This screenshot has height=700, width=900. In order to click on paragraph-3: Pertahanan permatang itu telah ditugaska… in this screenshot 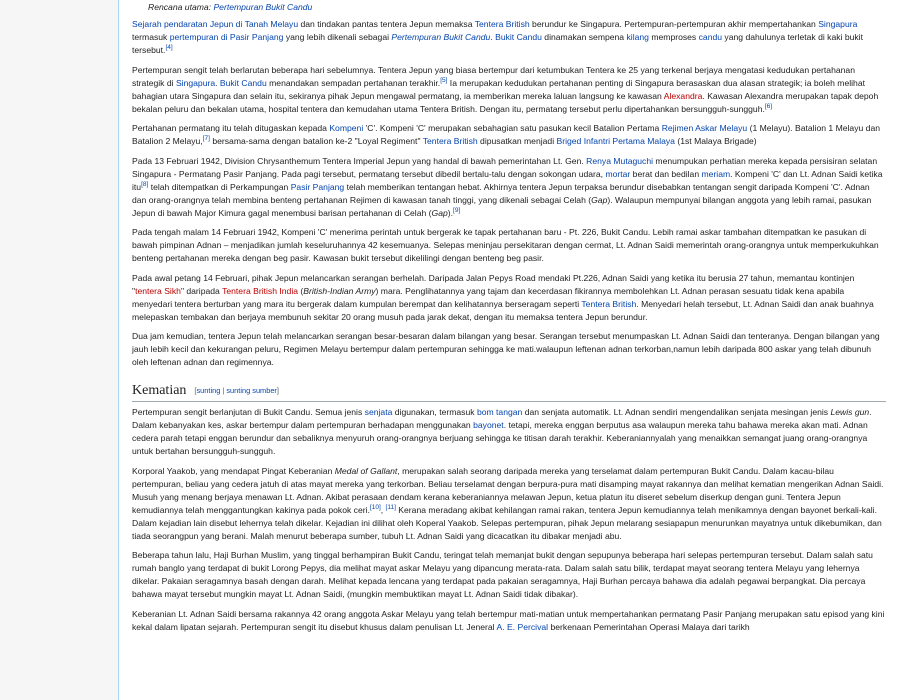, I will do `click(506, 134)`.